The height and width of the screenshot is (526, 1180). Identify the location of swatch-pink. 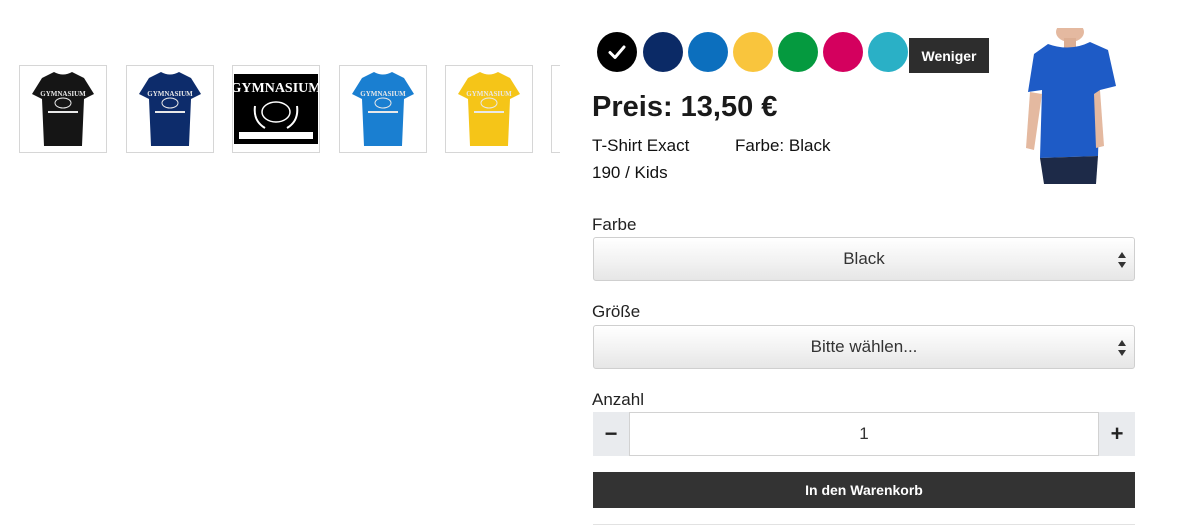
(843, 52).